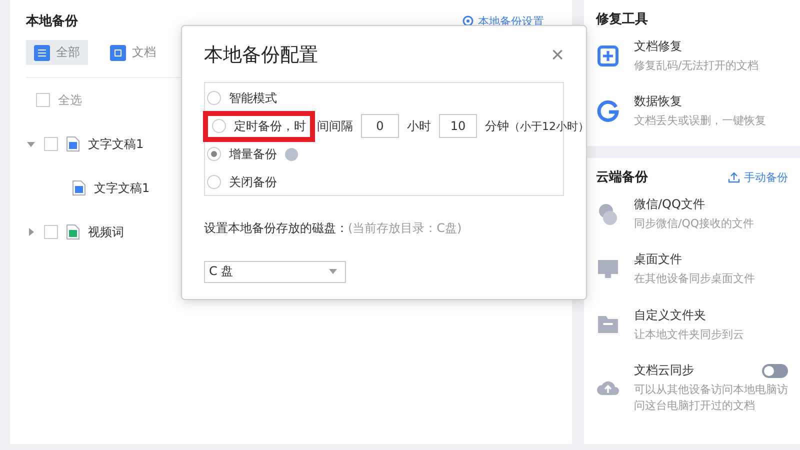 This screenshot has height=450, width=800. I want to click on dropdown-caret-icon, so click(333, 271).